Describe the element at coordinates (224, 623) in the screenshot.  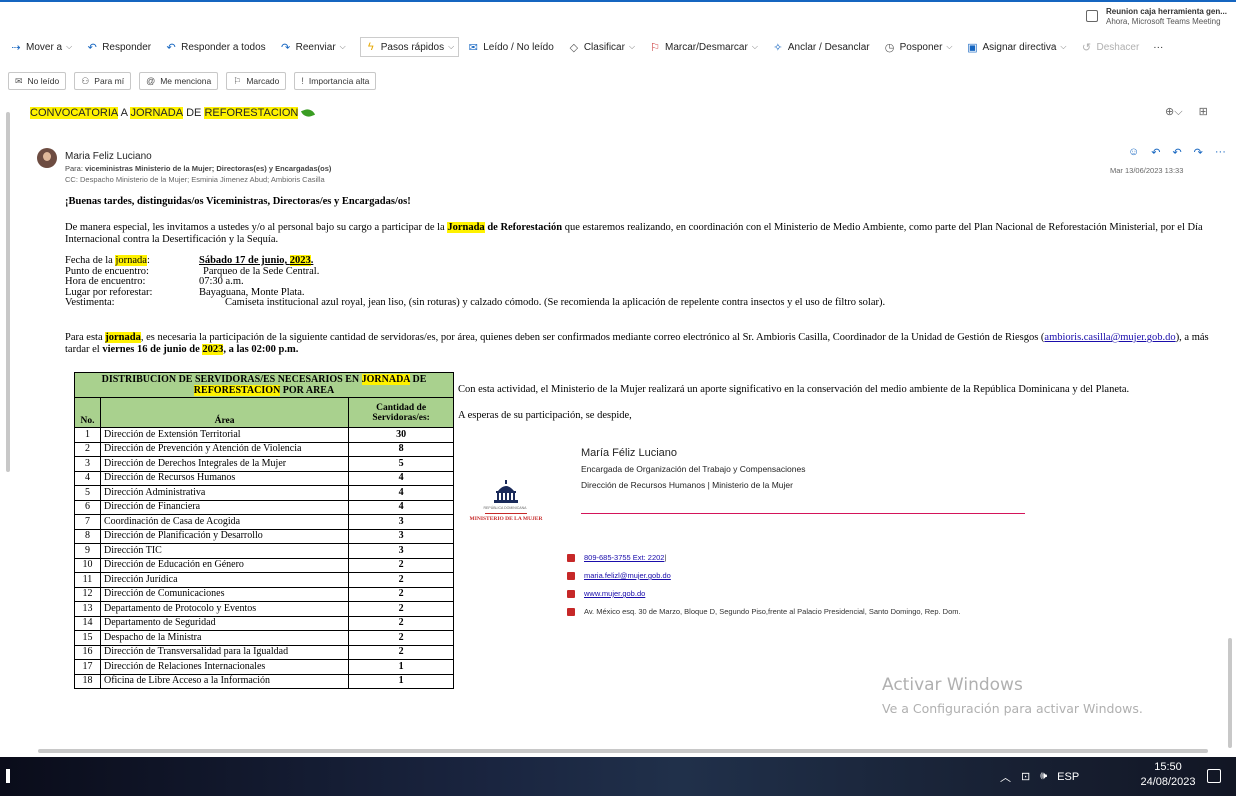
I see `row-area: Departamento de Seguridad` at that location.